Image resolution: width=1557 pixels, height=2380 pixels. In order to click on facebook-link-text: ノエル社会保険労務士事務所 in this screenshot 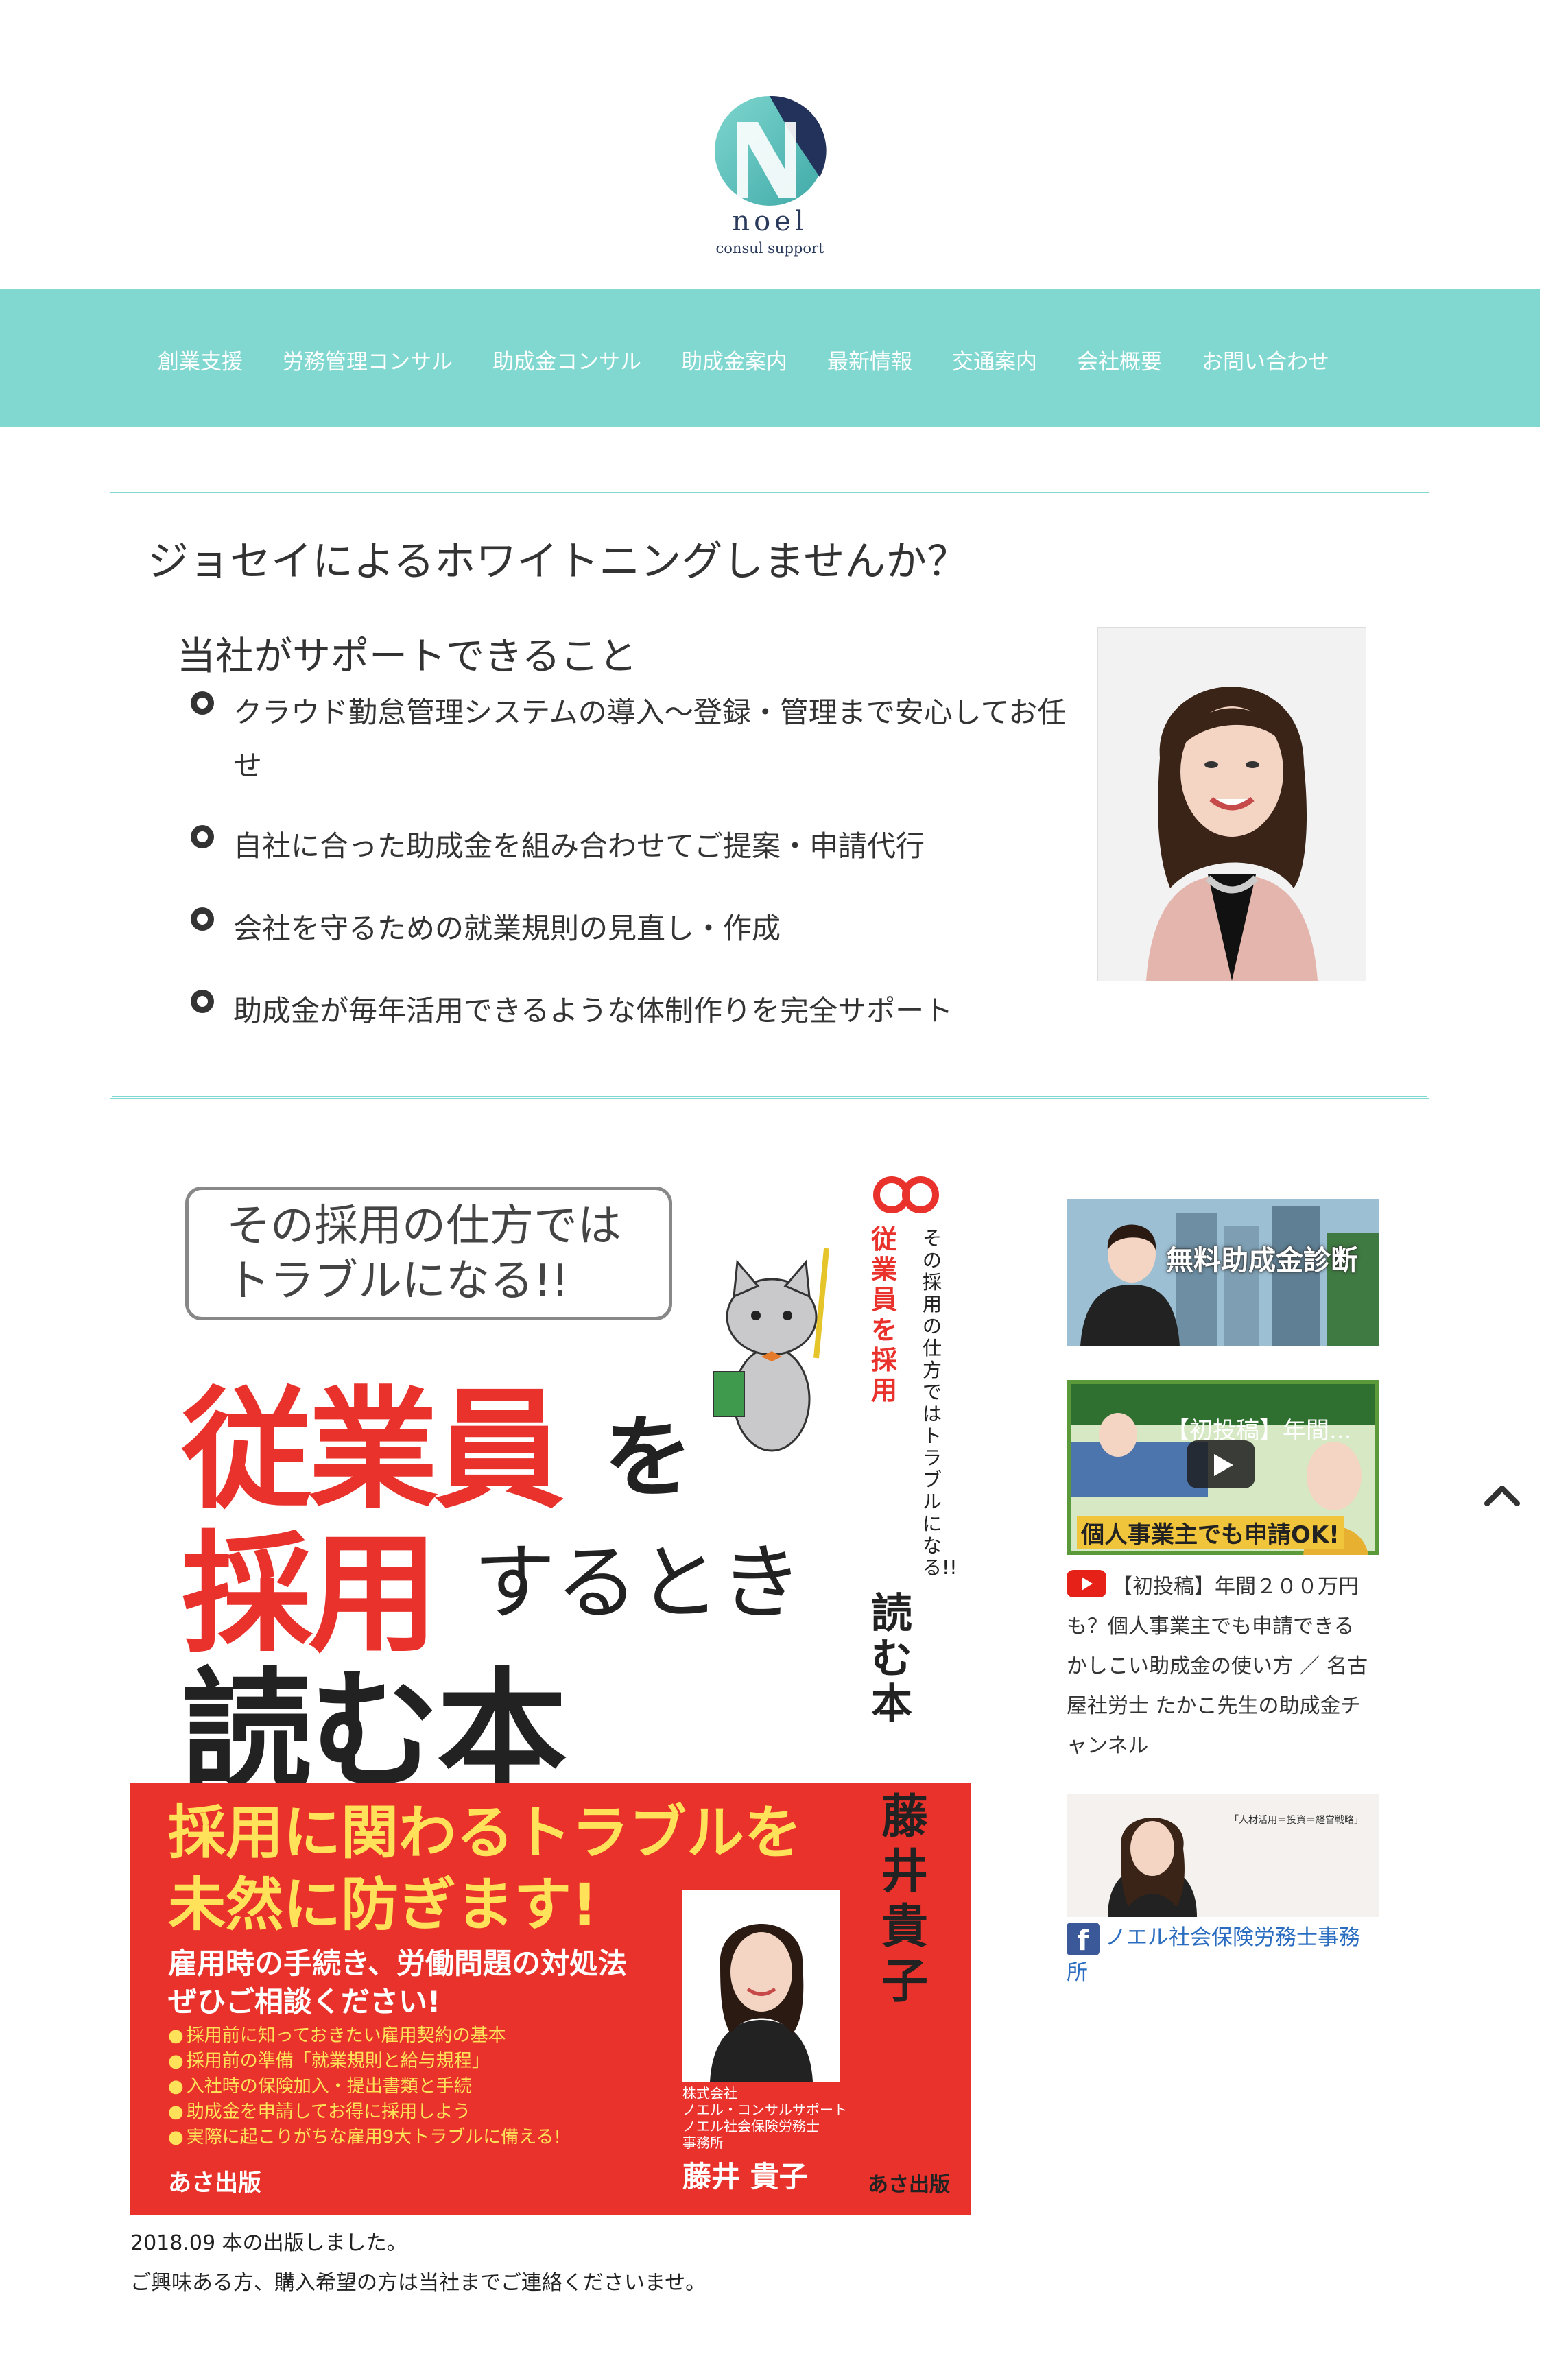, I will do `click(1214, 1955)`.